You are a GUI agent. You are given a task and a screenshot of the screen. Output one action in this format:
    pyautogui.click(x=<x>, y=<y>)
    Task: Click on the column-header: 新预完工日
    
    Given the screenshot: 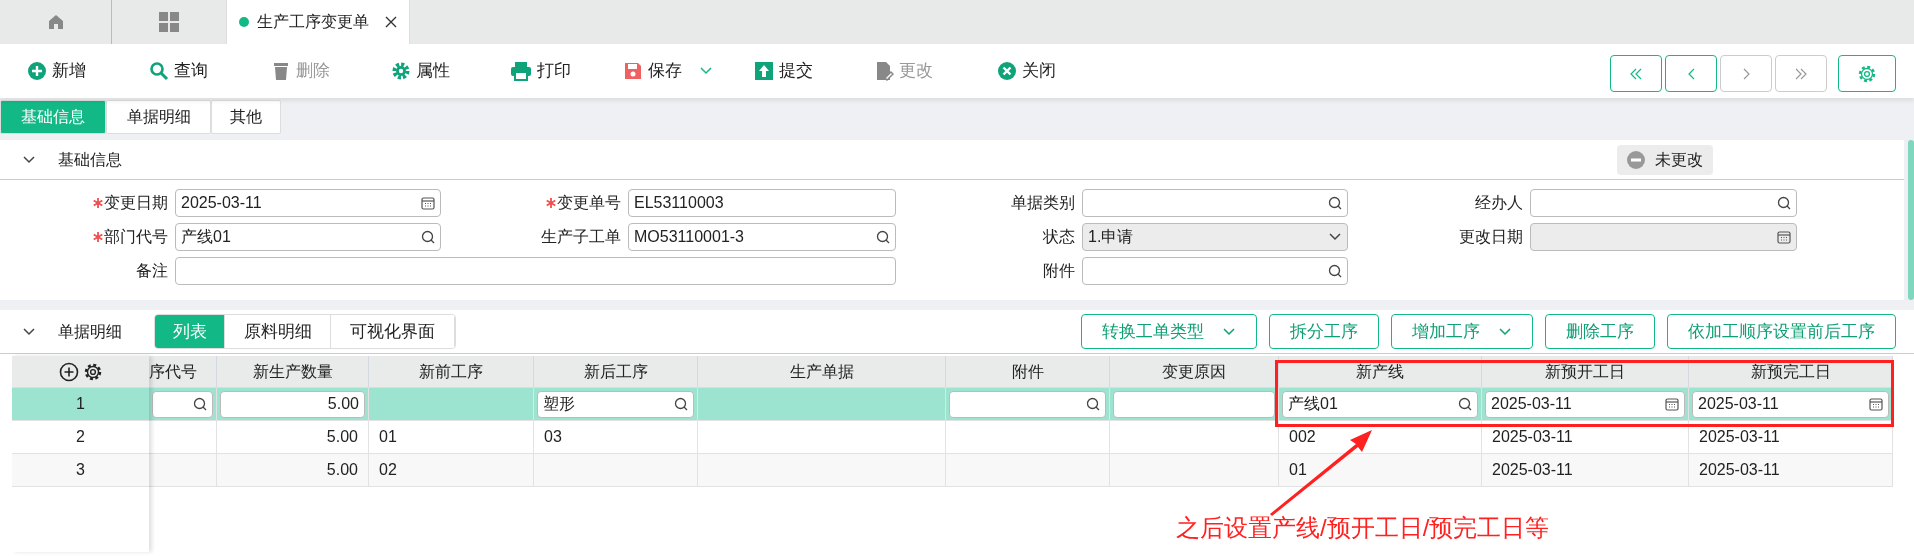 What is the action you would take?
    pyautogui.click(x=1791, y=371)
    